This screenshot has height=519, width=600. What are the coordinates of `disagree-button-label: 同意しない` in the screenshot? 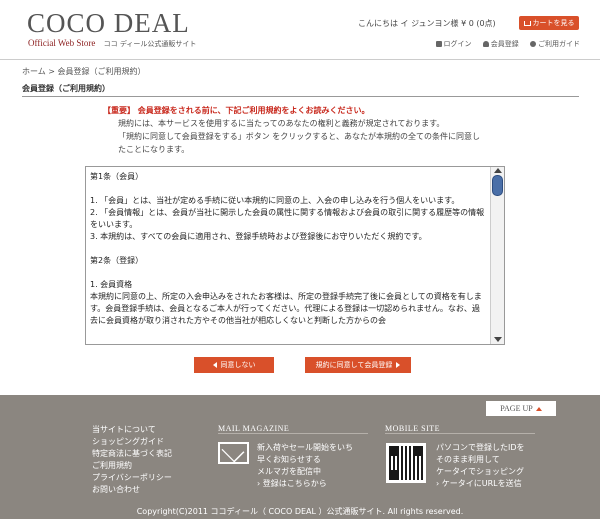 It's located at (238, 365).